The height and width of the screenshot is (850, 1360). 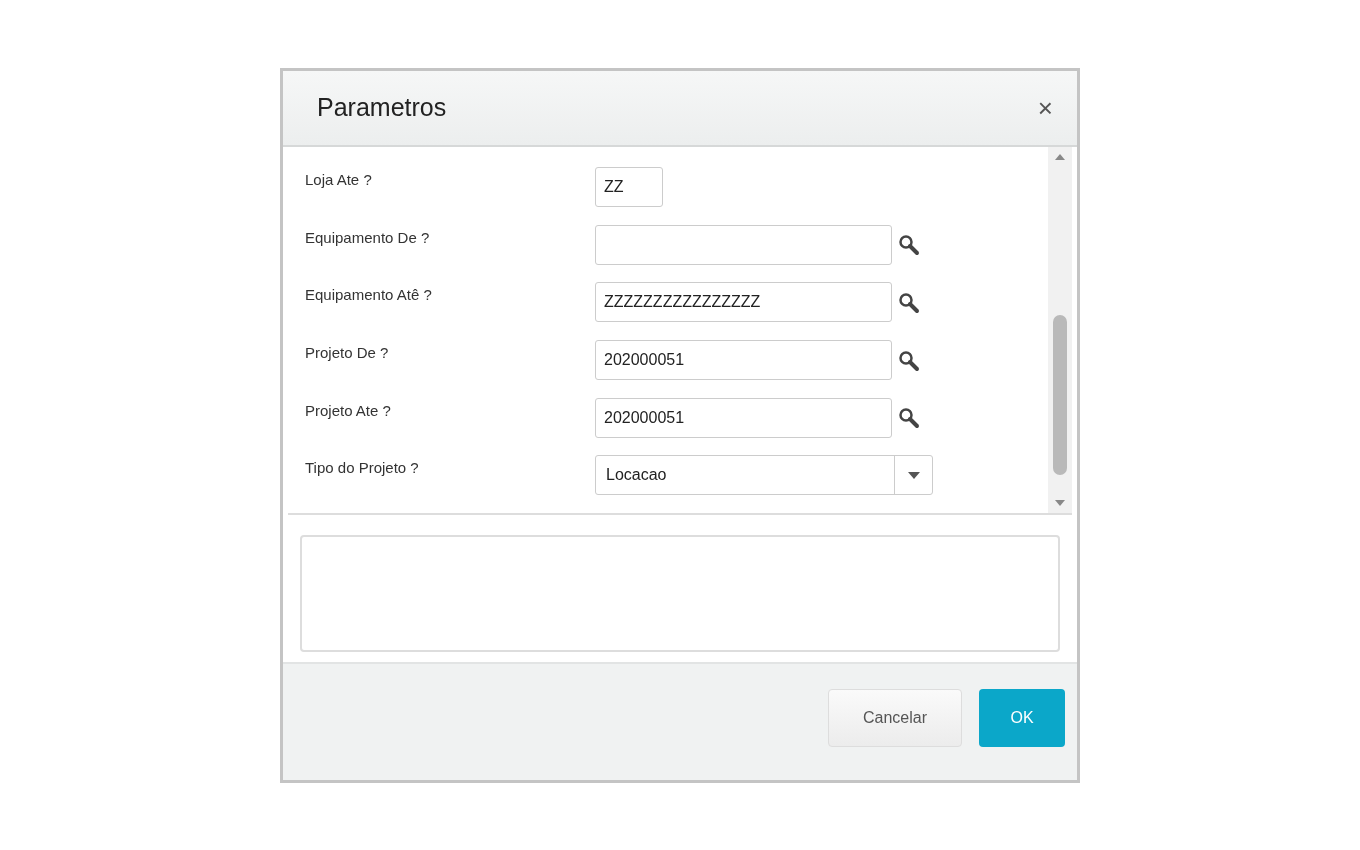 What do you see at coordinates (895, 718) in the screenshot?
I see `cancel-button: Cancelar` at bounding box center [895, 718].